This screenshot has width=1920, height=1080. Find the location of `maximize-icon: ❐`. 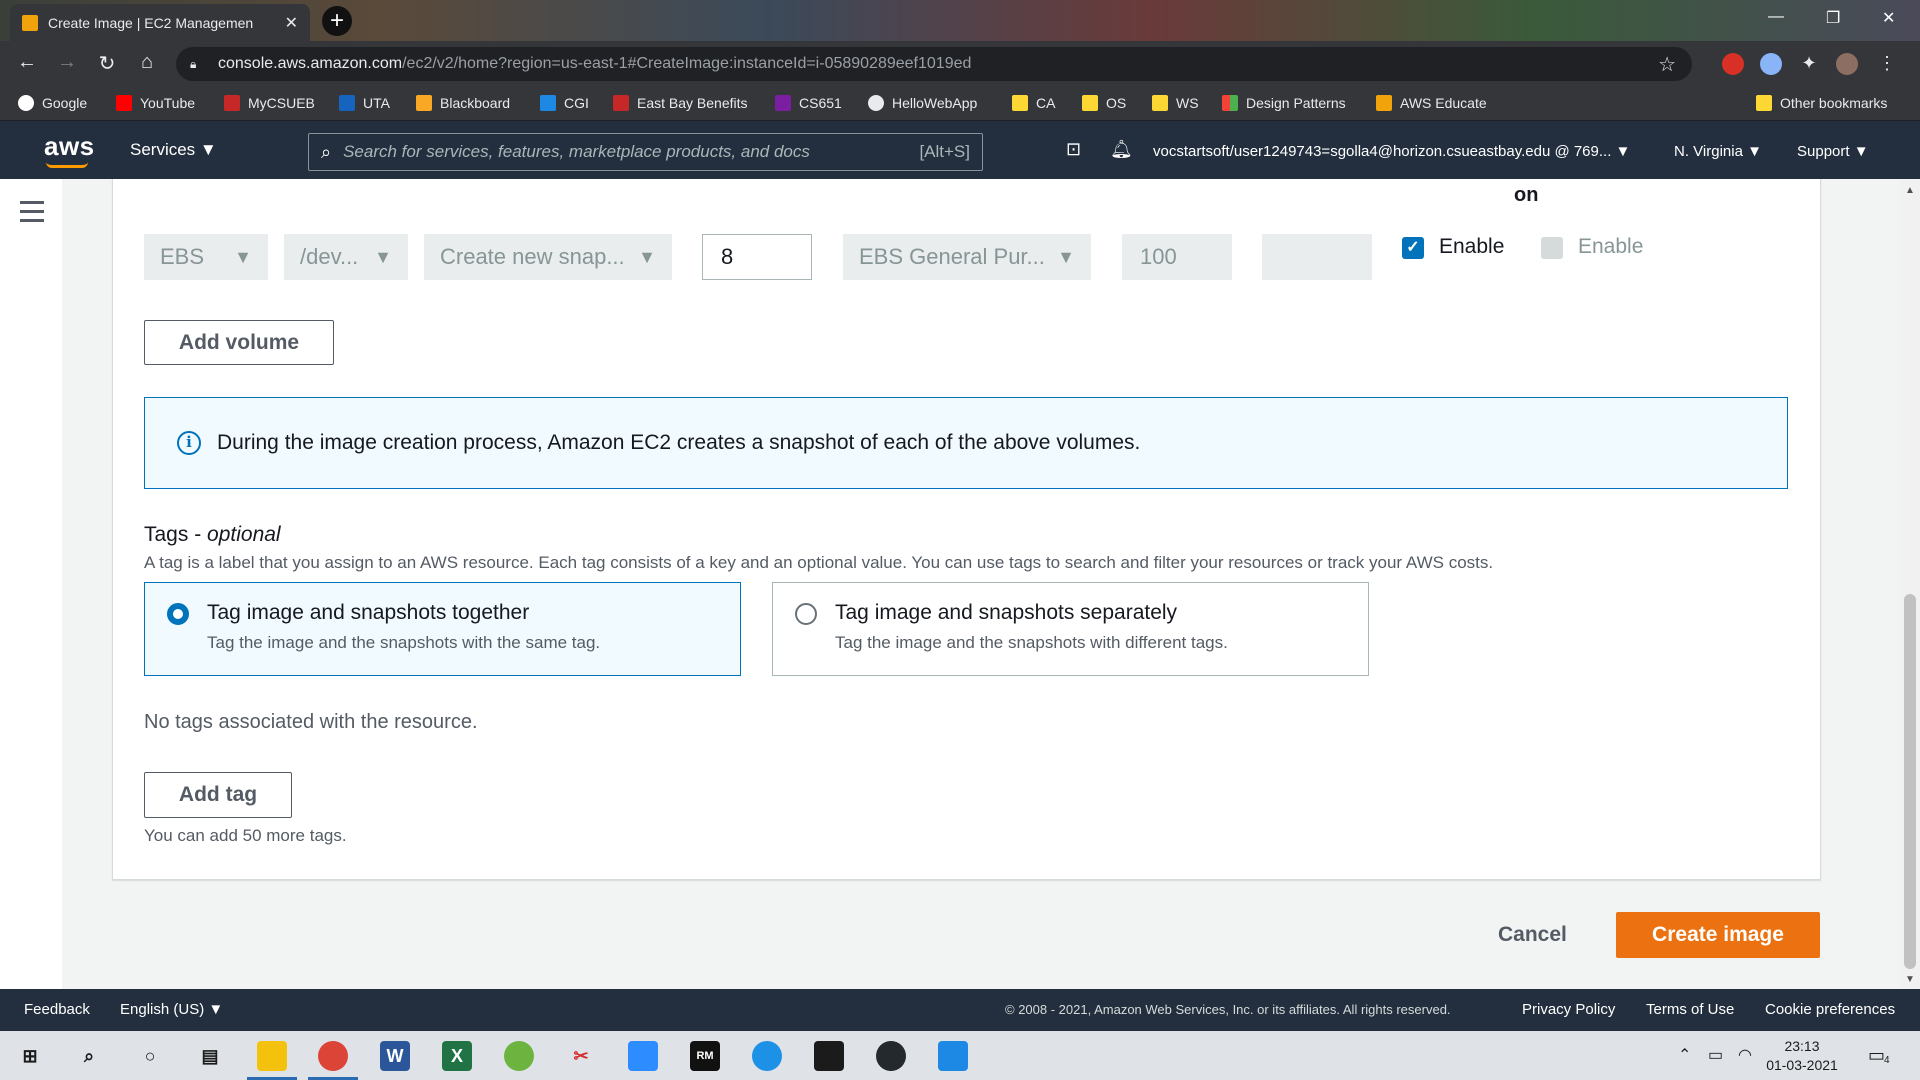

maximize-icon: ❐ is located at coordinates (1833, 18).